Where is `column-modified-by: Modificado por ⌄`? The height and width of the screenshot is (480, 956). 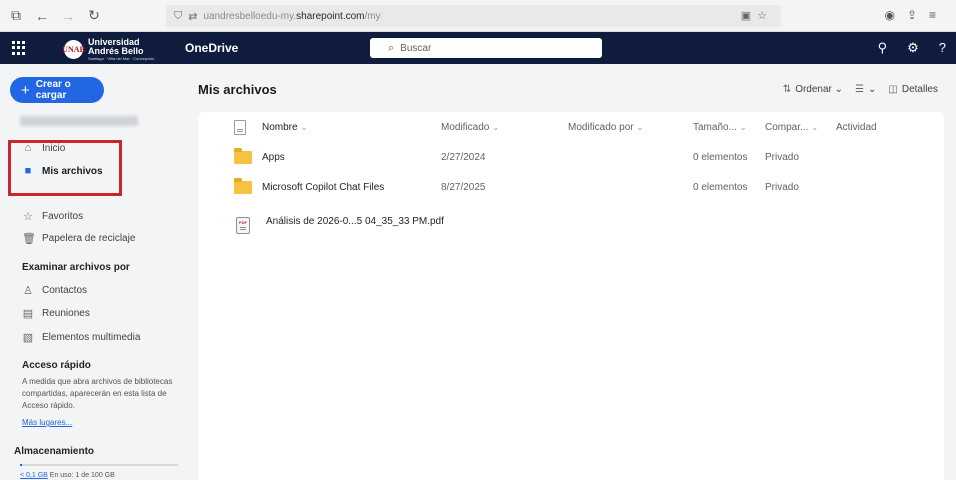
column-modified-by: Modificado por ⌄ is located at coordinates (605, 127).